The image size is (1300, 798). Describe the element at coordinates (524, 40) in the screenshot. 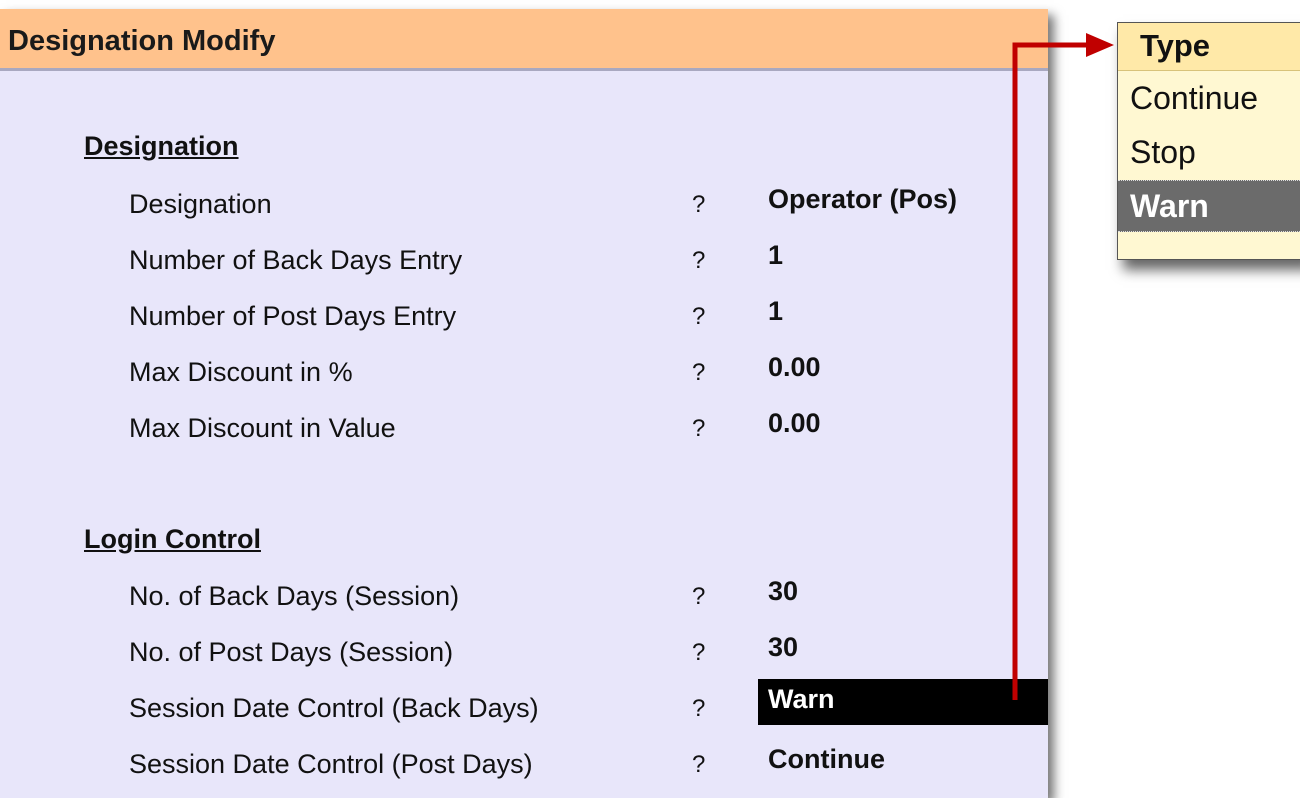

I see `title-bar: Designation Modify` at that location.